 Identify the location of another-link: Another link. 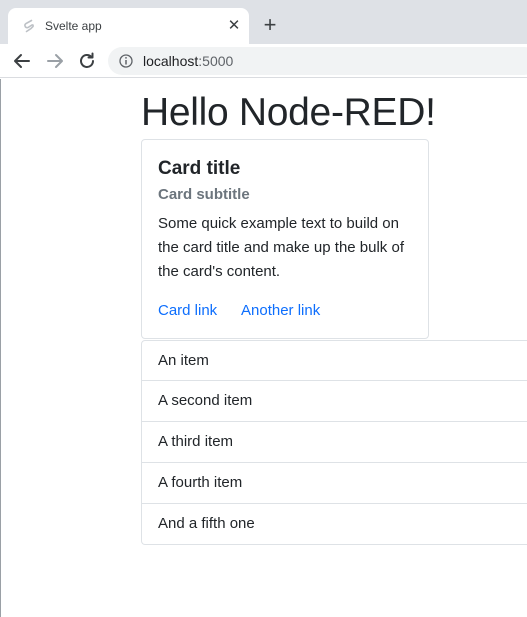
(280, 311).